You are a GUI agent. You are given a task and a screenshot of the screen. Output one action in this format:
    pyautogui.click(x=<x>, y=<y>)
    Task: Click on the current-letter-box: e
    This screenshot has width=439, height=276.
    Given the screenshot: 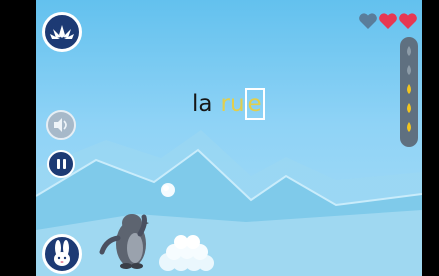 What is the action you would take?
    pyautogui.click(x=254, y=104)
    